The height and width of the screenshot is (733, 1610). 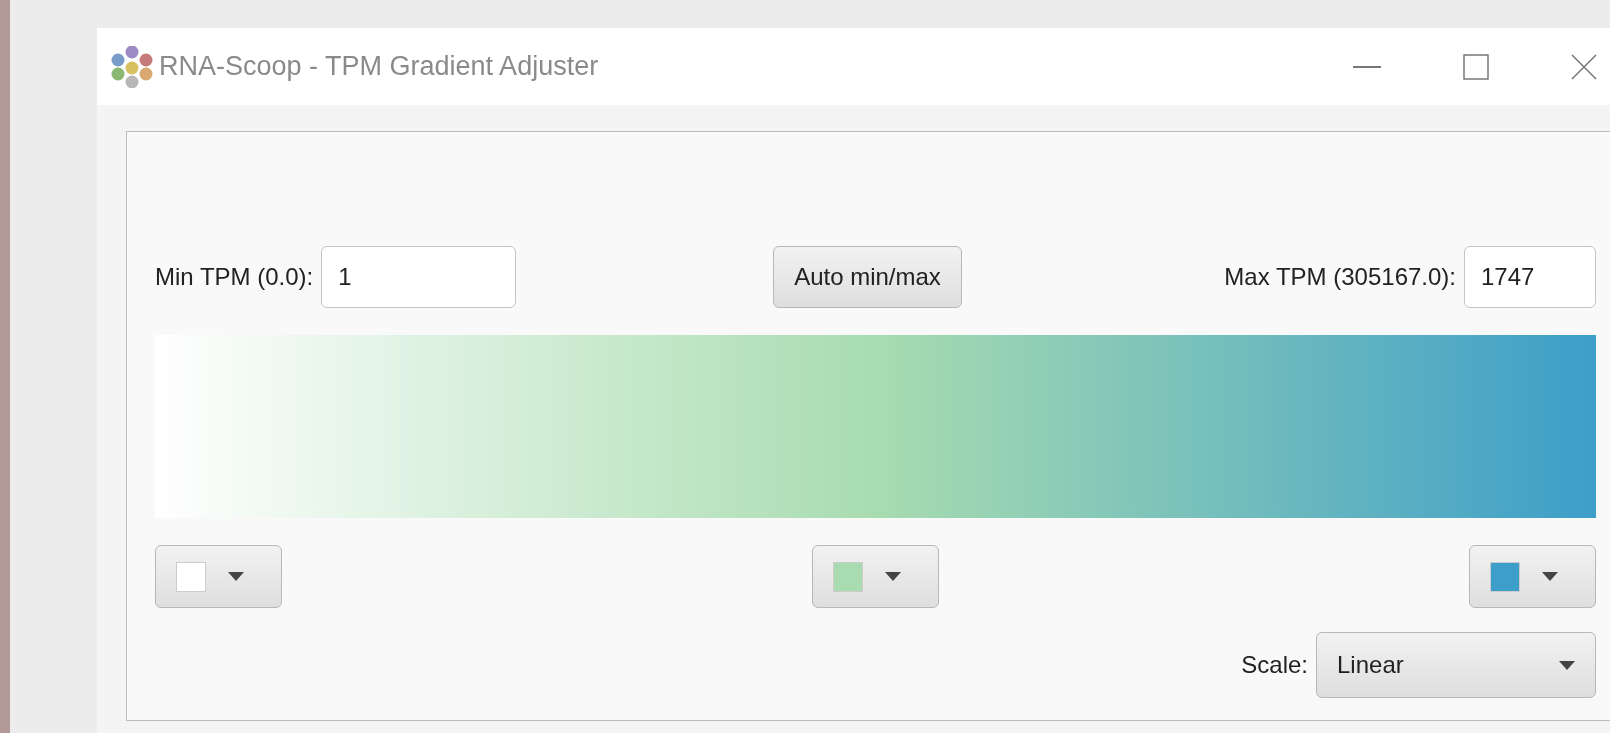 I want to click on minimize-icon, so click(x=1367, y=66).